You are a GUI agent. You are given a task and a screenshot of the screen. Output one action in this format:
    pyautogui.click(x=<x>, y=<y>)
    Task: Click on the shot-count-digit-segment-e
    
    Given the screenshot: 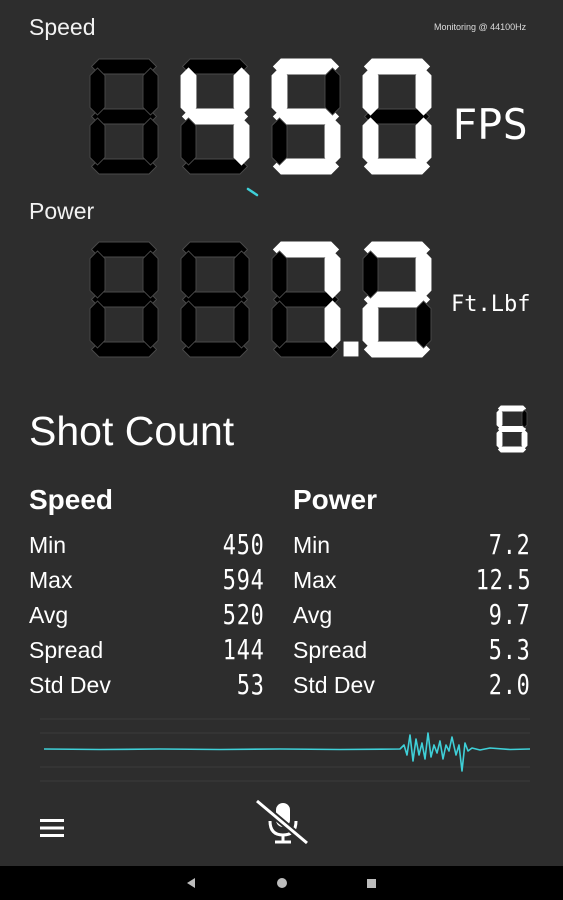 What is the action you would take?
    pyautogui.click(x=499, y=439)
    